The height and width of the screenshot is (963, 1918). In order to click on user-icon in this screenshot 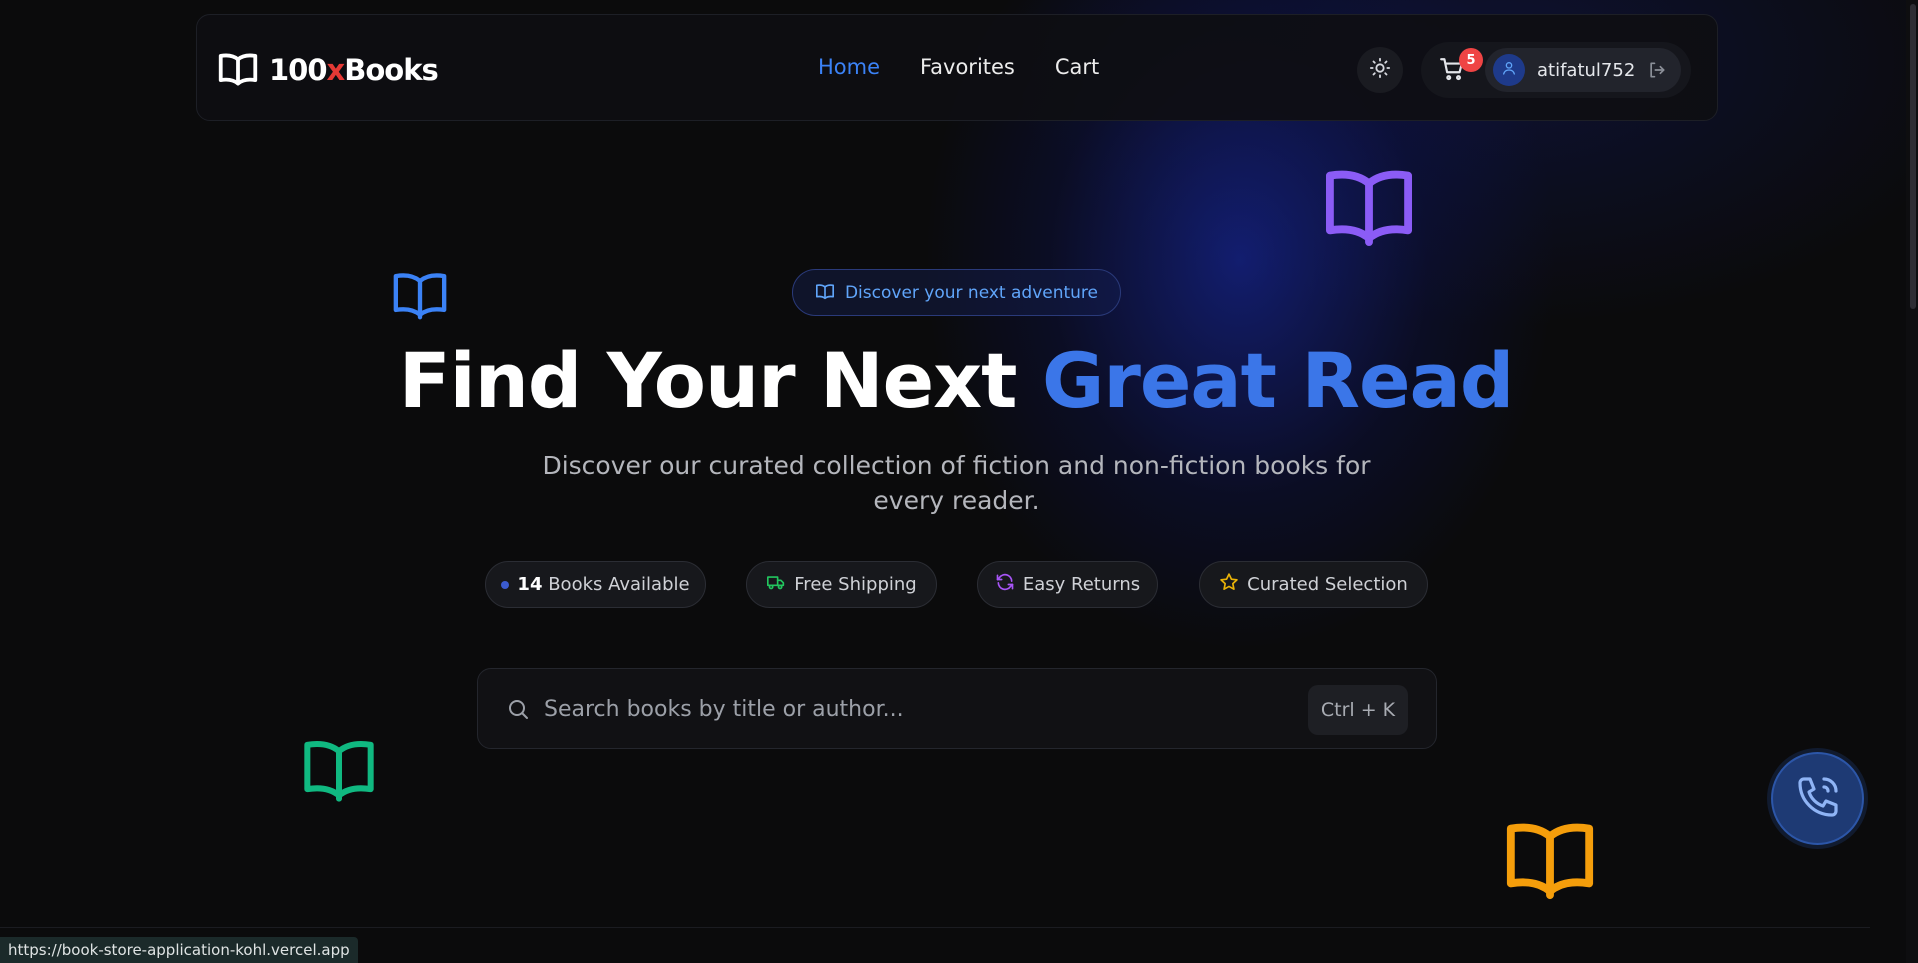, I will do `click(1509, 70)`.